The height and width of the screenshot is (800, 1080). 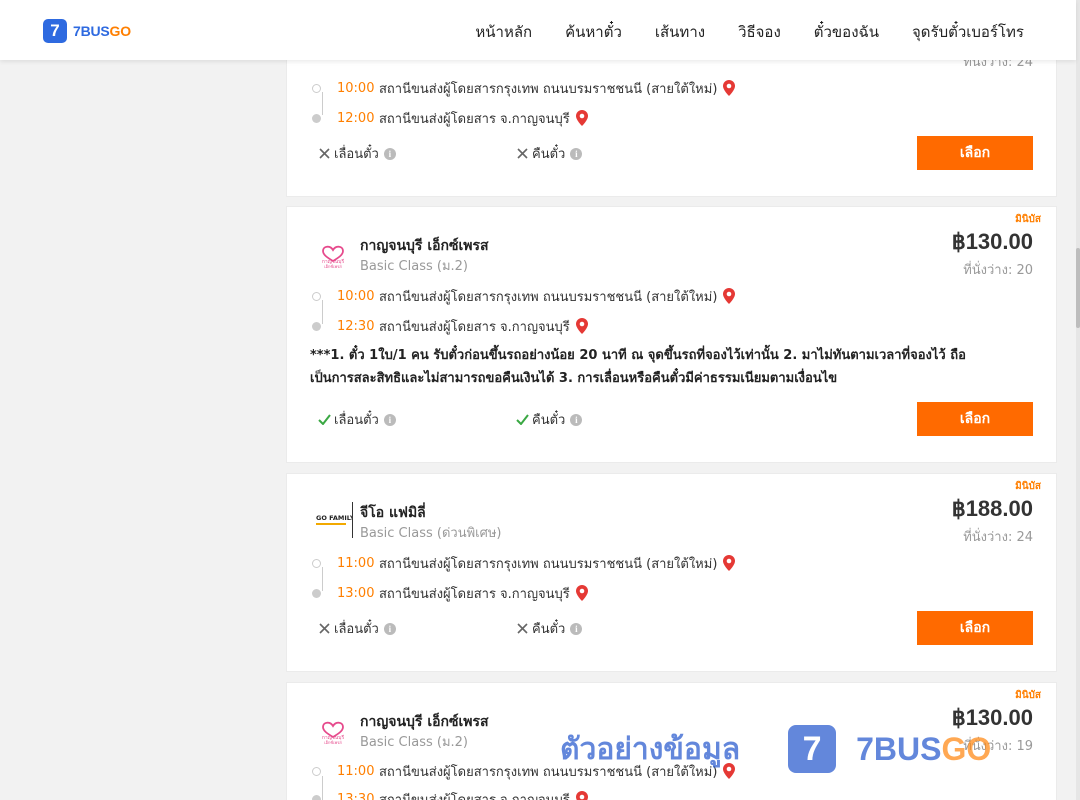 What do you see at coordinates (650, 749) in the screenshot?
I see `watermark-text: ตัวอย่างข้อมูล` at bounding box center [650, 749].